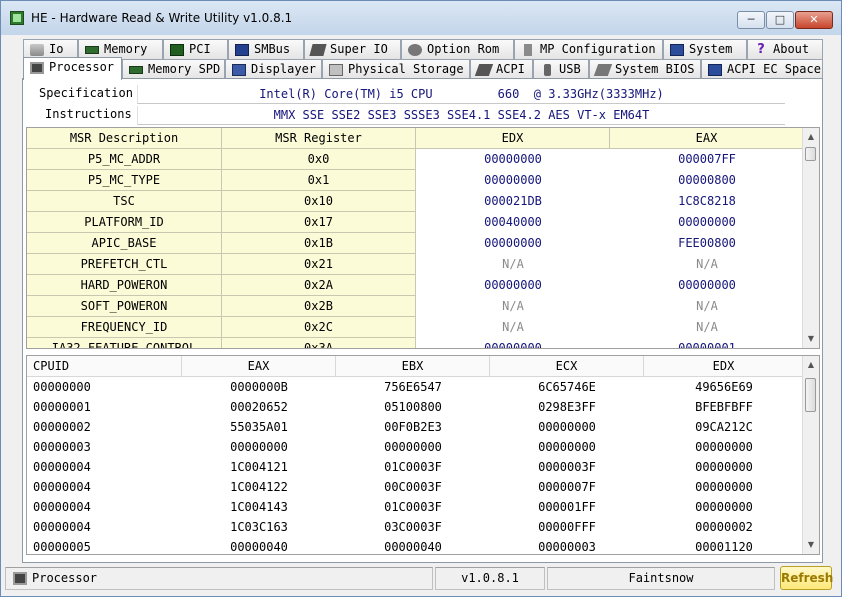 The width and height of the screenshot is (842, 597). I want to click on msr-cell: 00000800, so click(707, 180).